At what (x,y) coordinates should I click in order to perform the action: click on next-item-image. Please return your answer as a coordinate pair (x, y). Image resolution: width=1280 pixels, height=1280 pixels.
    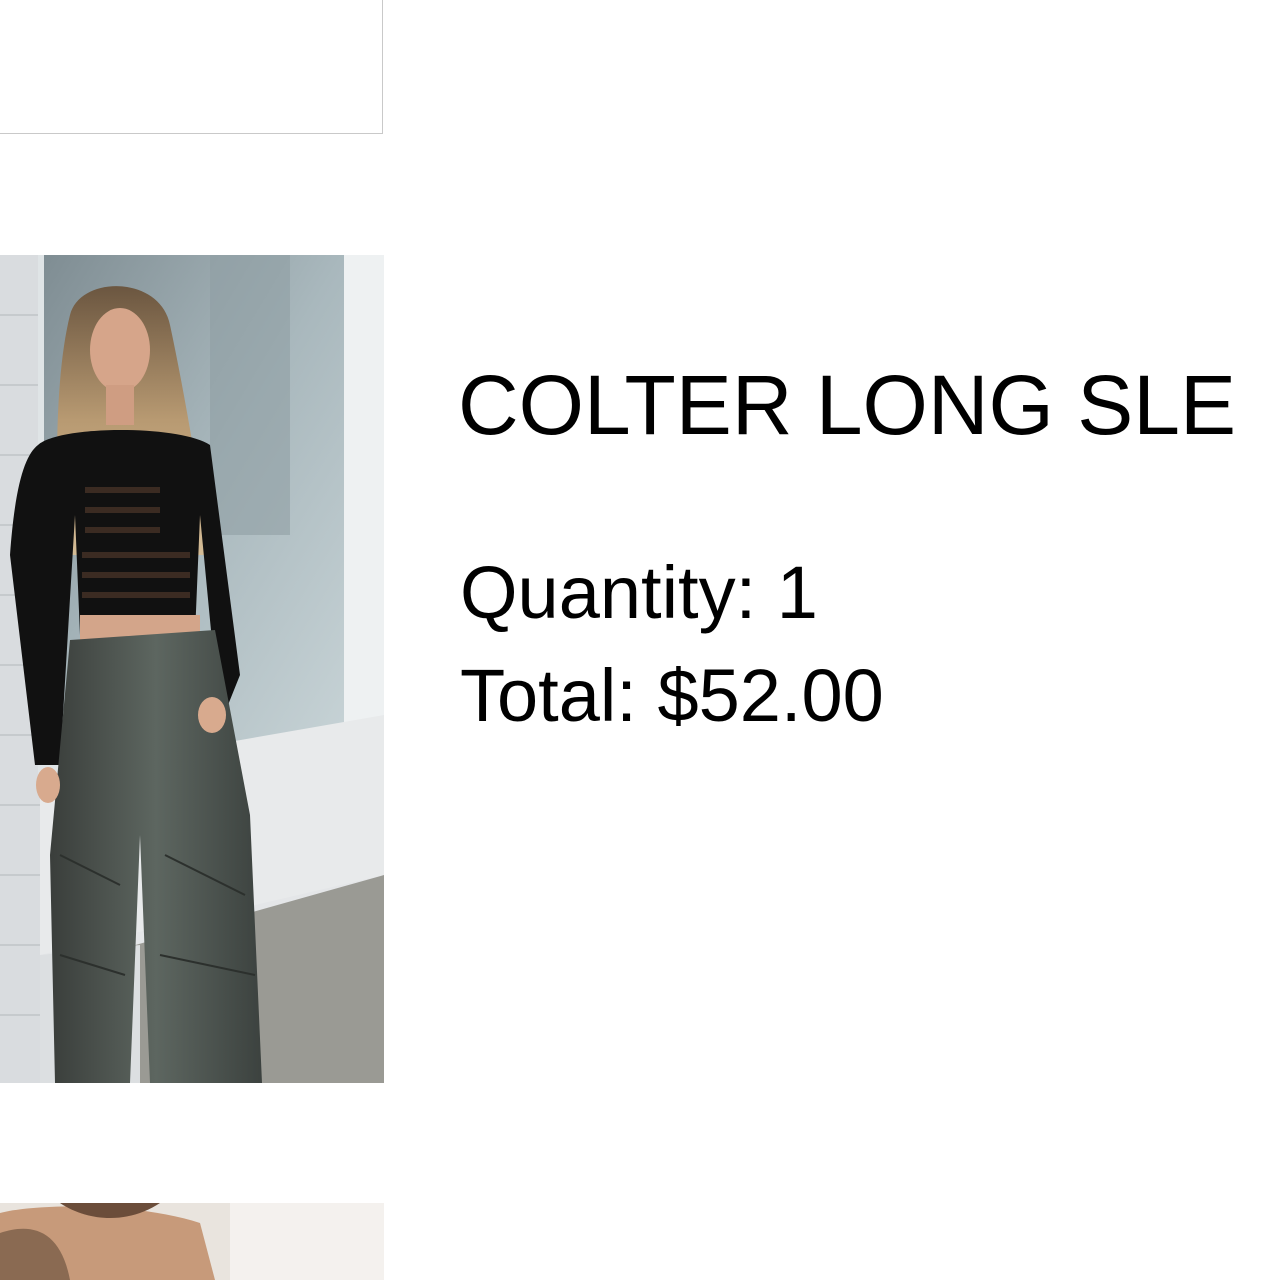
    Looking at the image, I should click on (192, 1241).